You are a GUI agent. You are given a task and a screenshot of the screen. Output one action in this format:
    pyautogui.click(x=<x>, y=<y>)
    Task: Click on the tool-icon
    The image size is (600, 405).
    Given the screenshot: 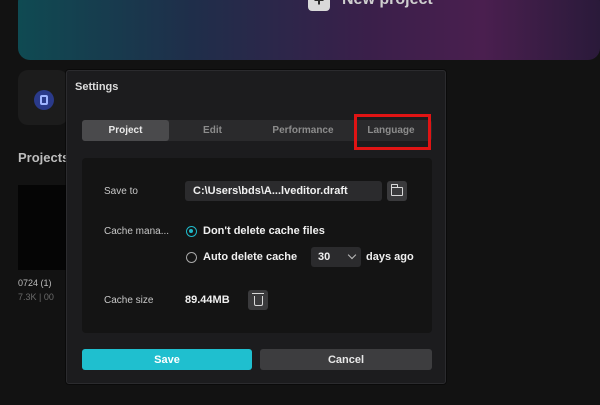 What is the action you would take?
    pyautogui.click(x=44, y=100)
    